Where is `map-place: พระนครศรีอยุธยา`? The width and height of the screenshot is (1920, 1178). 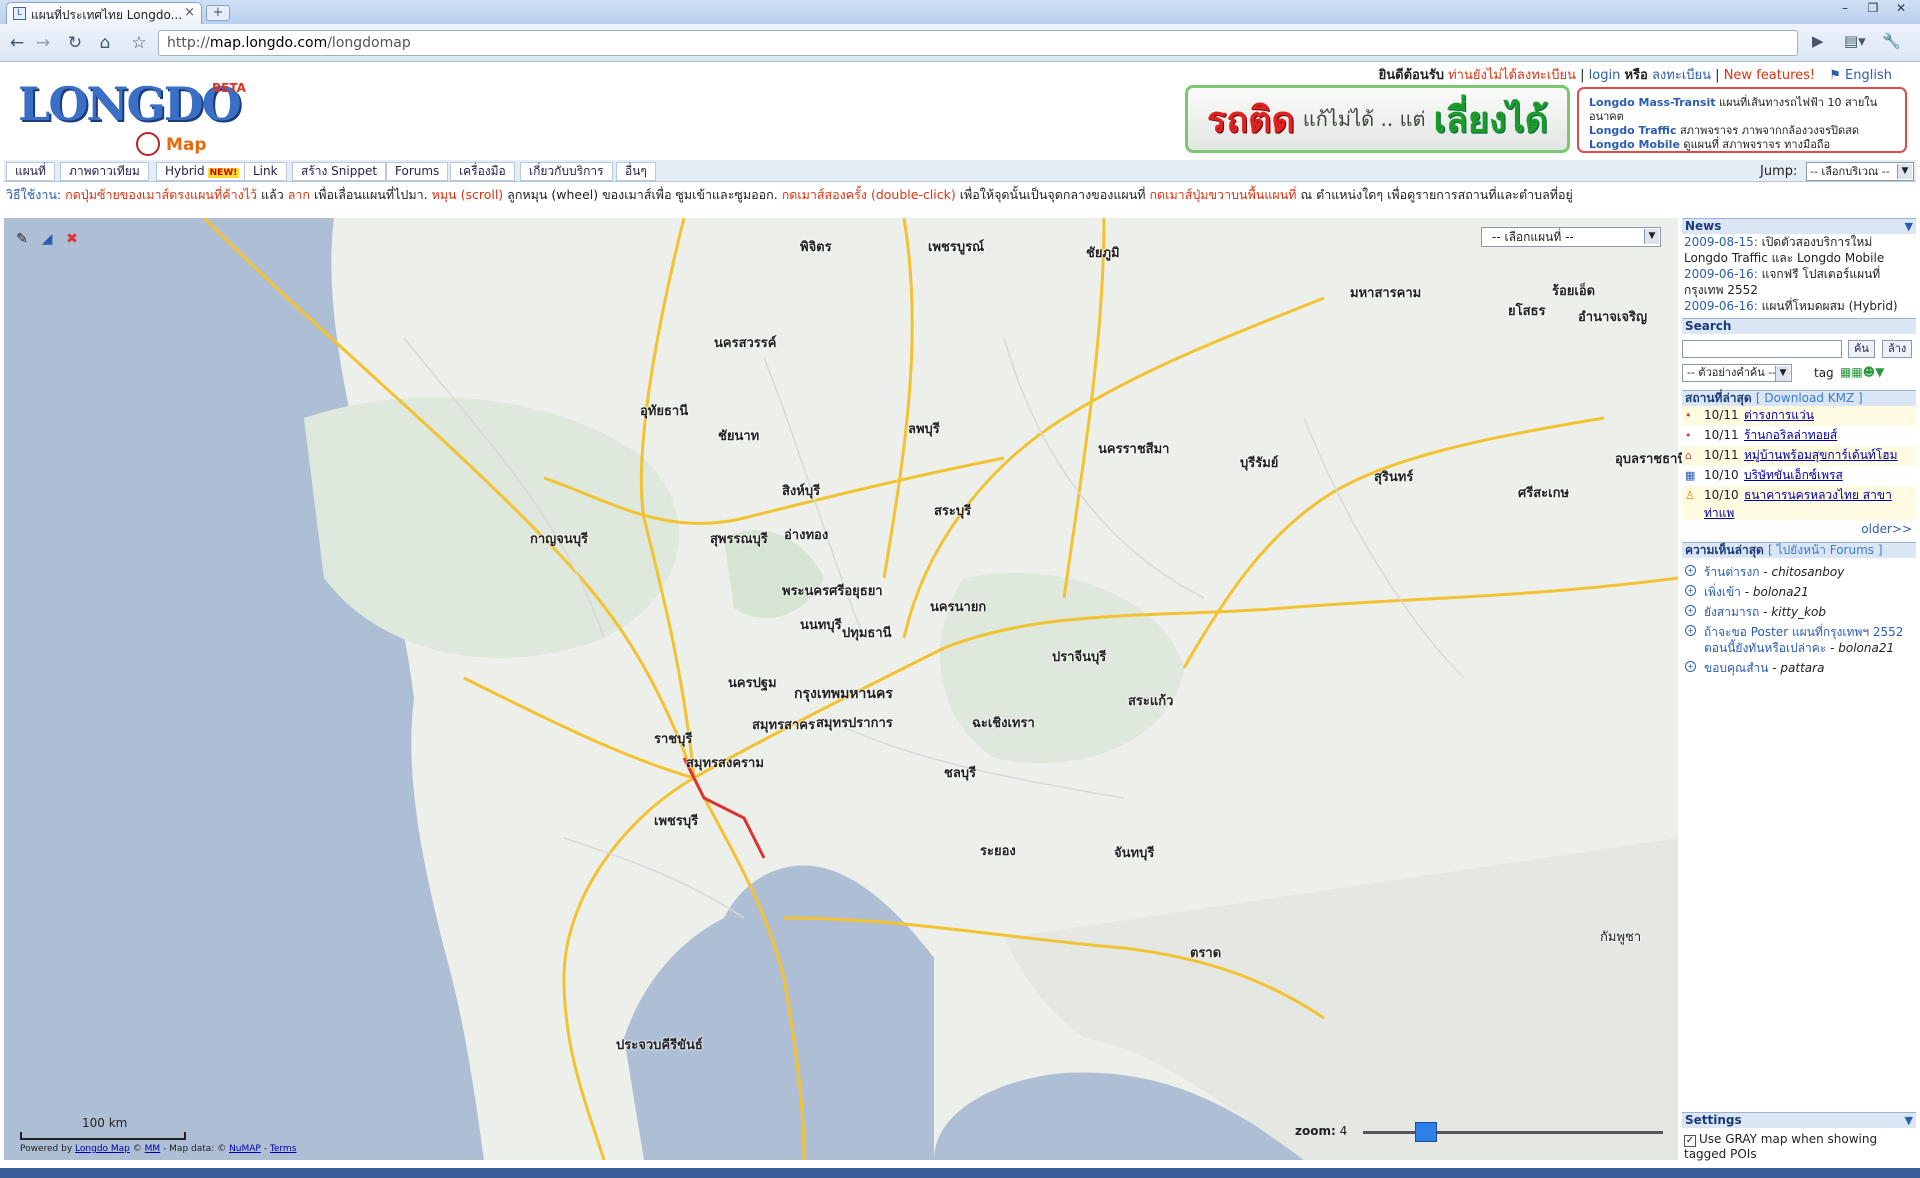
map-place: พระนครศรีอยุธยา is located at coordinates (832, 590).